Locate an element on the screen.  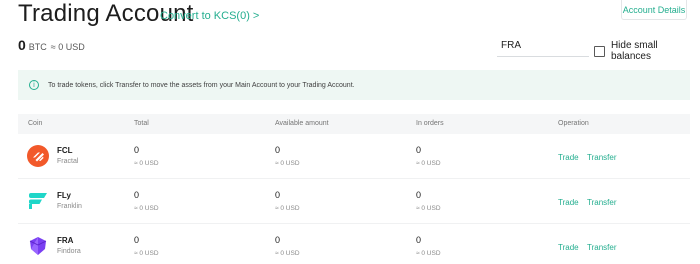
hide-small-label: Hide small balances is located at coordinates (634, 51).